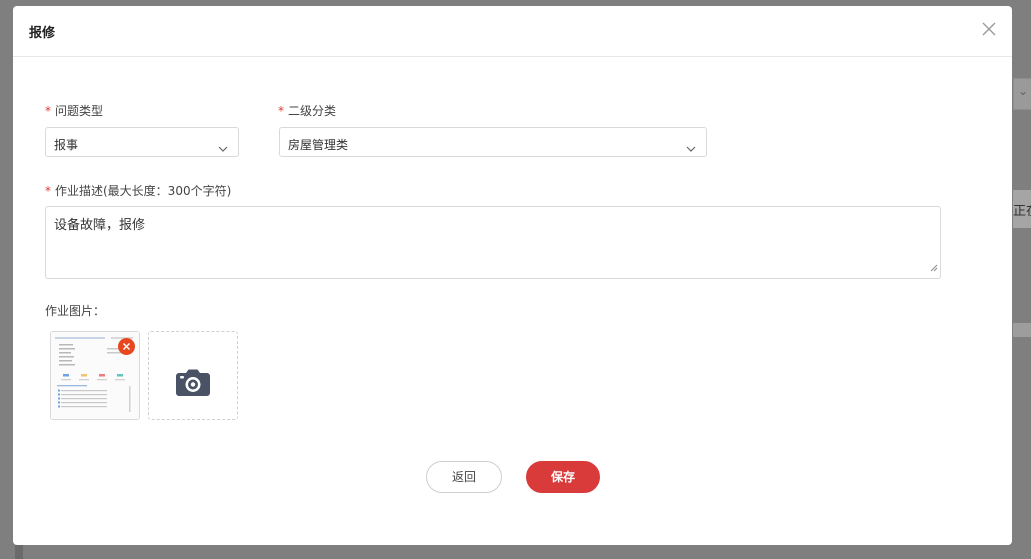 This screenshot has height=559, width=1031. What do you see at coordinates (989, 29) in the screenshot?
I see `close-icon` at bounding box center [989, 29].